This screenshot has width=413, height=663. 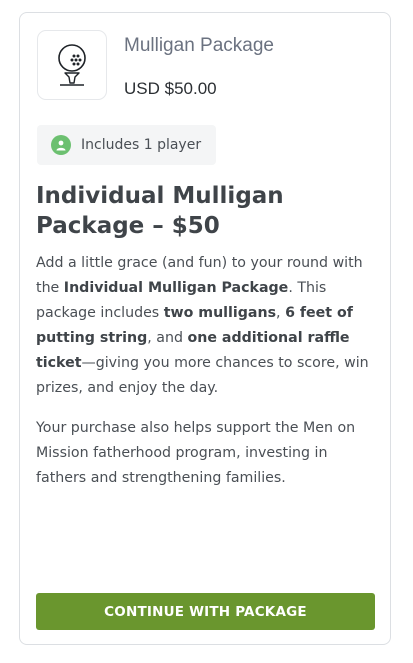 What do you see at coordinates (199, 45) in the screenshot?
I see `package-name: Mulligan Package` at bounding box center [199, 45].